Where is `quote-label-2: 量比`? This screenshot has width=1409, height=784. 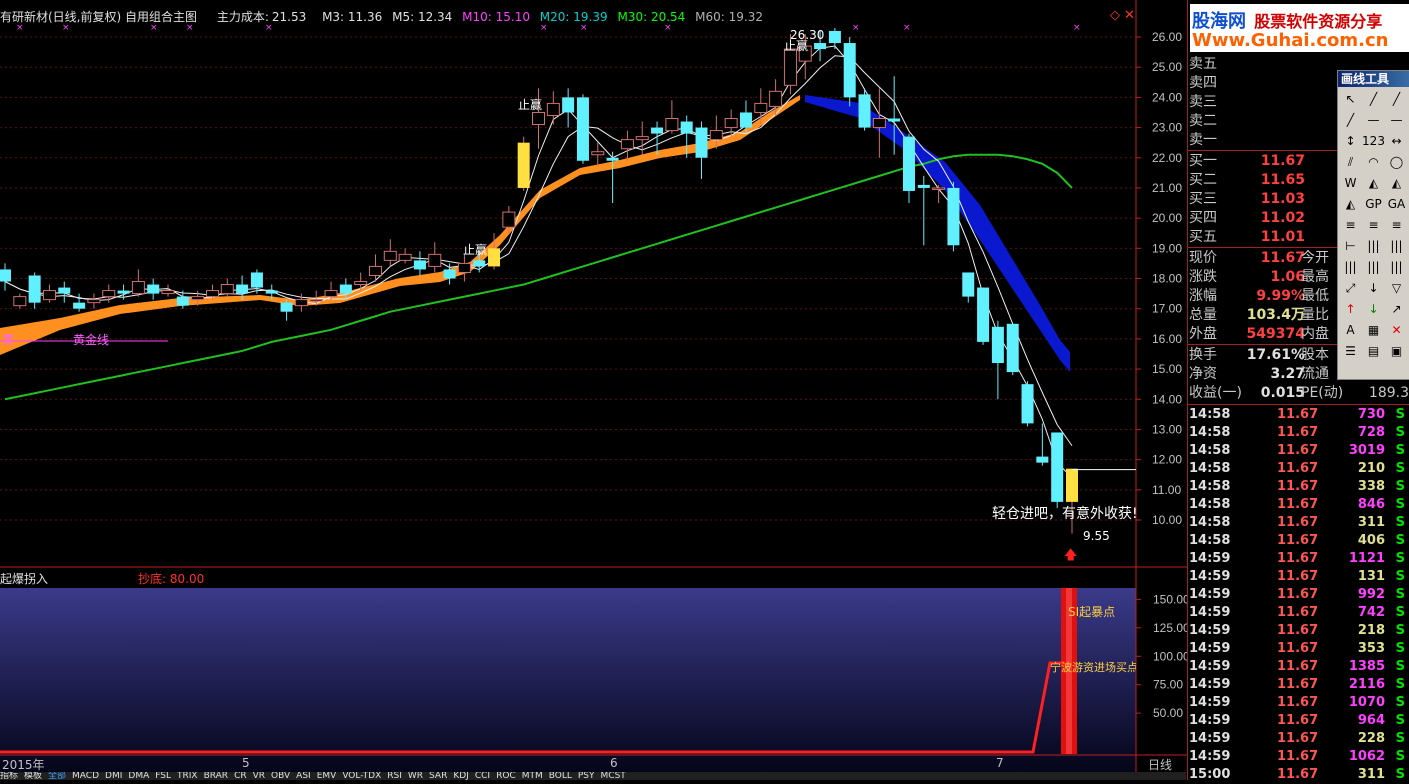 quote-label-2: 量比 is located at coordinates (1315, 315).